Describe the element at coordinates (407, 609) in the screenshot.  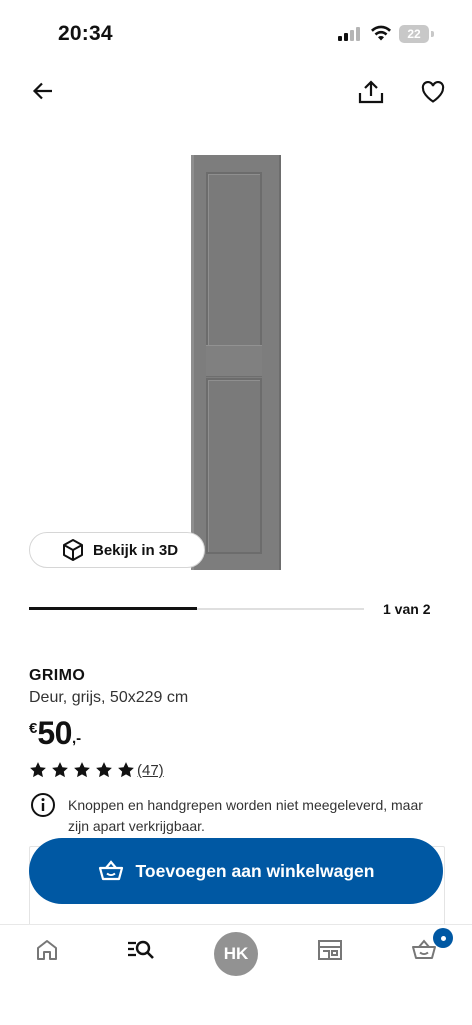
I see `gallery-pager: 1 van 2` at that location.